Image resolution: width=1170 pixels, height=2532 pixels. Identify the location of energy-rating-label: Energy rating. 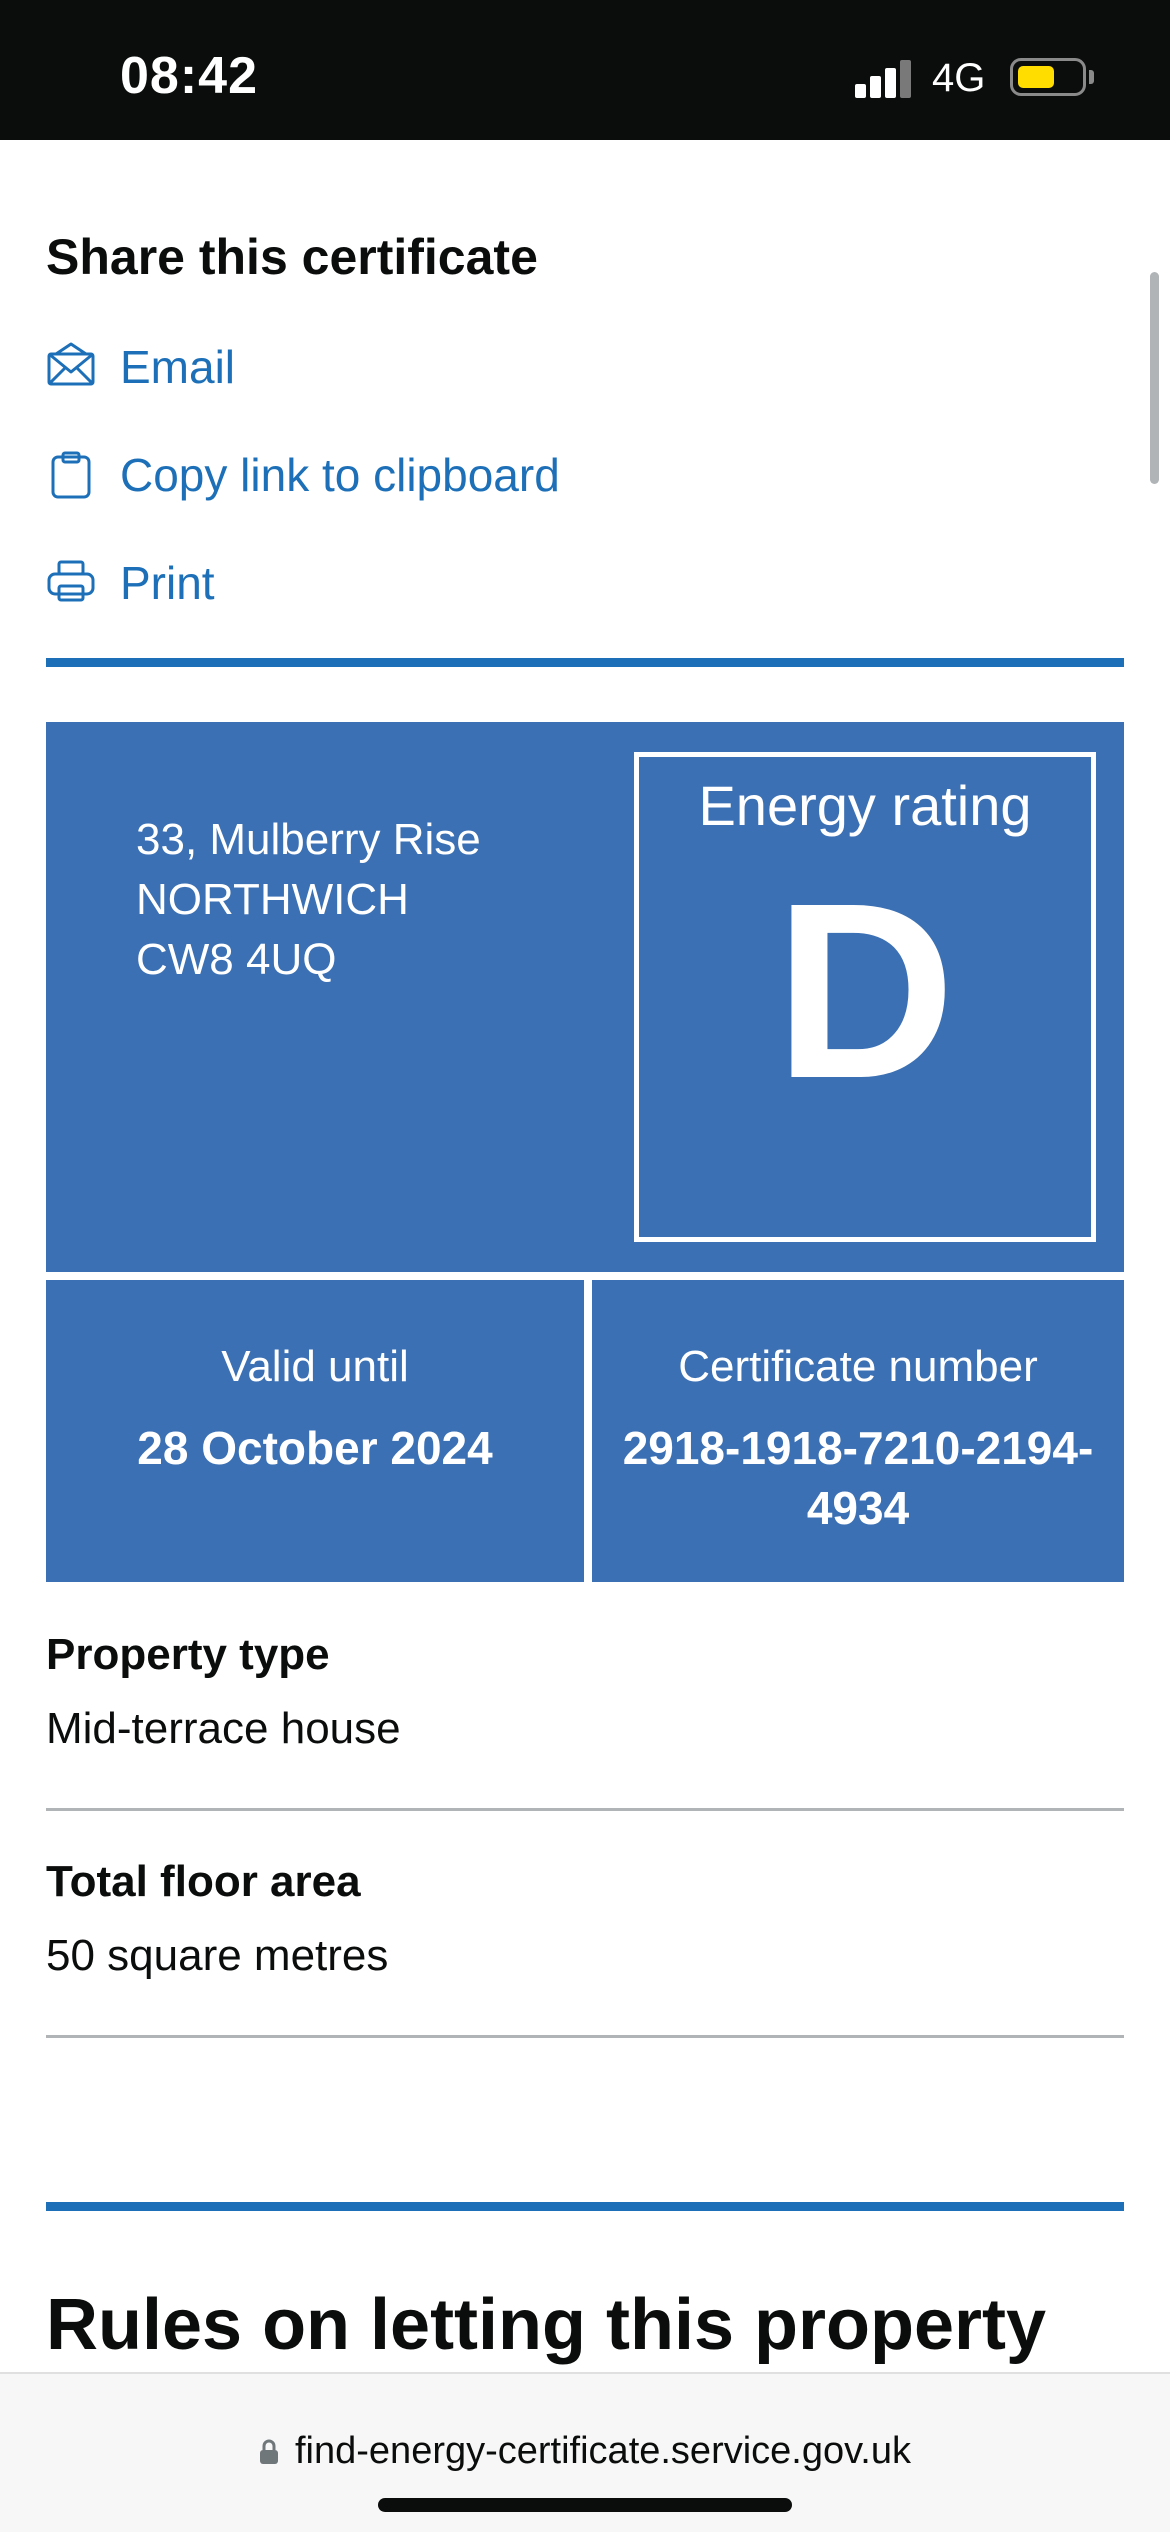
(865, 805).